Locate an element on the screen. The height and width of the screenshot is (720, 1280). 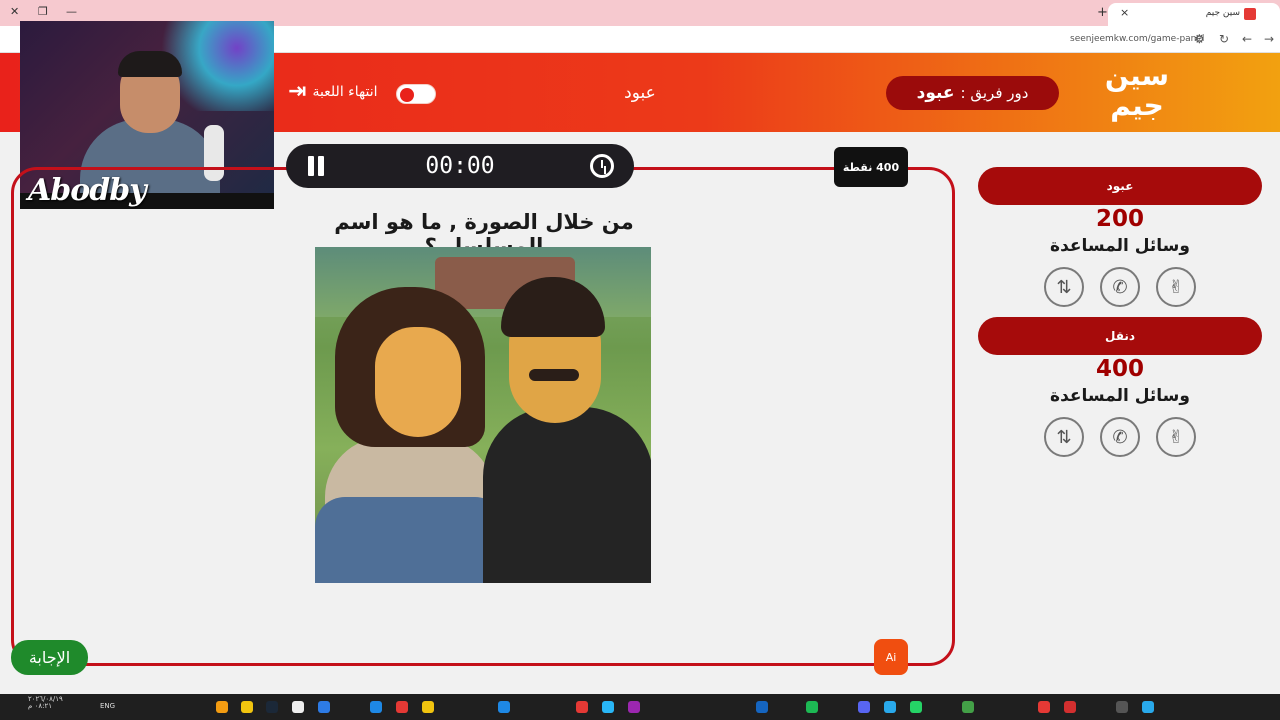
team-2-helpers-label: وسائل المساعدة is located at coordinates (1120, 396).